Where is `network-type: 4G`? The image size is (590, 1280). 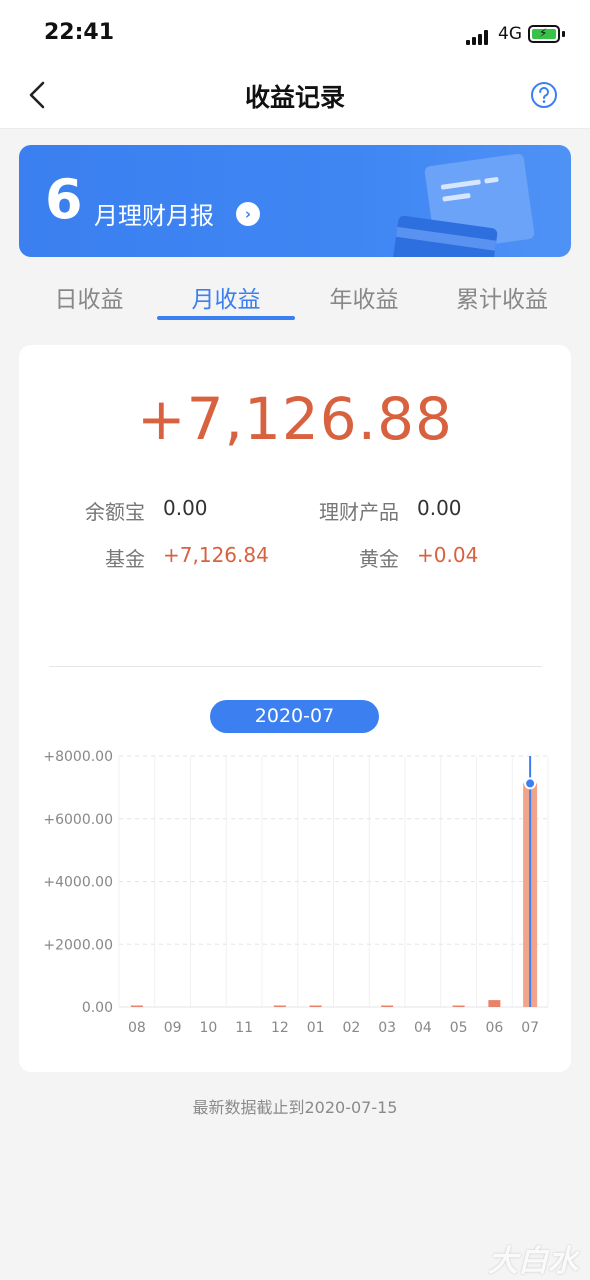 network-type: 4G is located at coordinates (510, 34).